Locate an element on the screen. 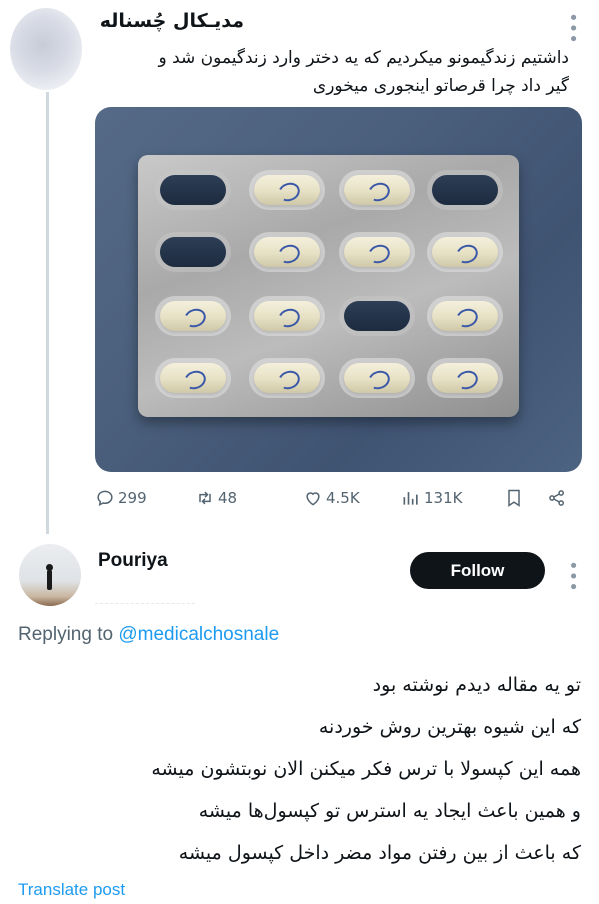 The image size is (599, 904). view-count: 131K is located at coordinates (443, 498).